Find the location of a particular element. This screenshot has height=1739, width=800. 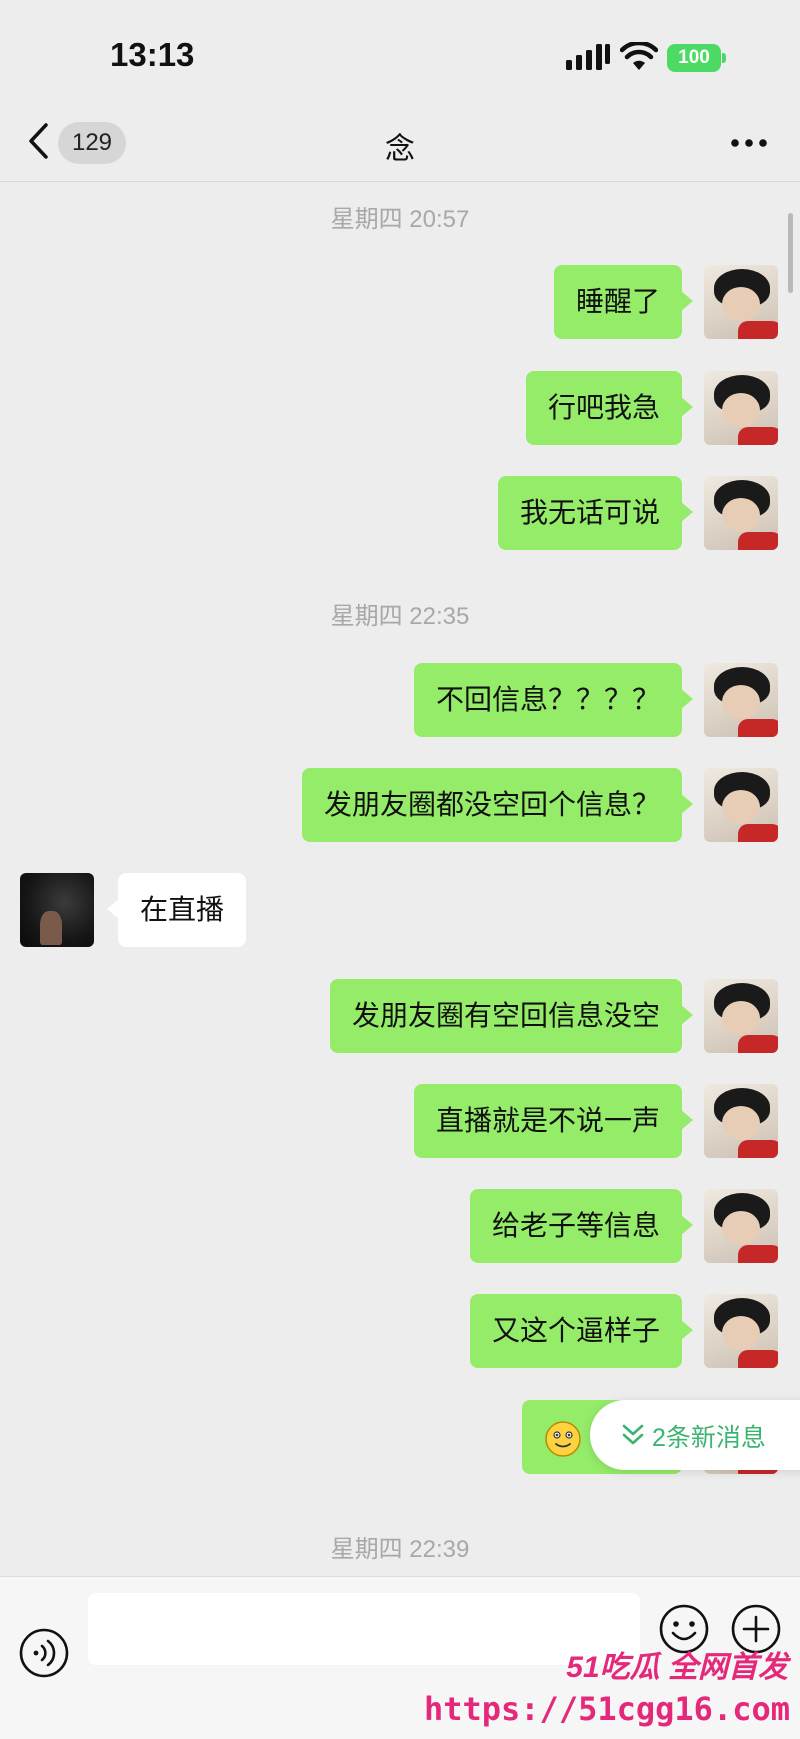

timestamp: 星期四 22:39 is located at coordinates (400, 1549).